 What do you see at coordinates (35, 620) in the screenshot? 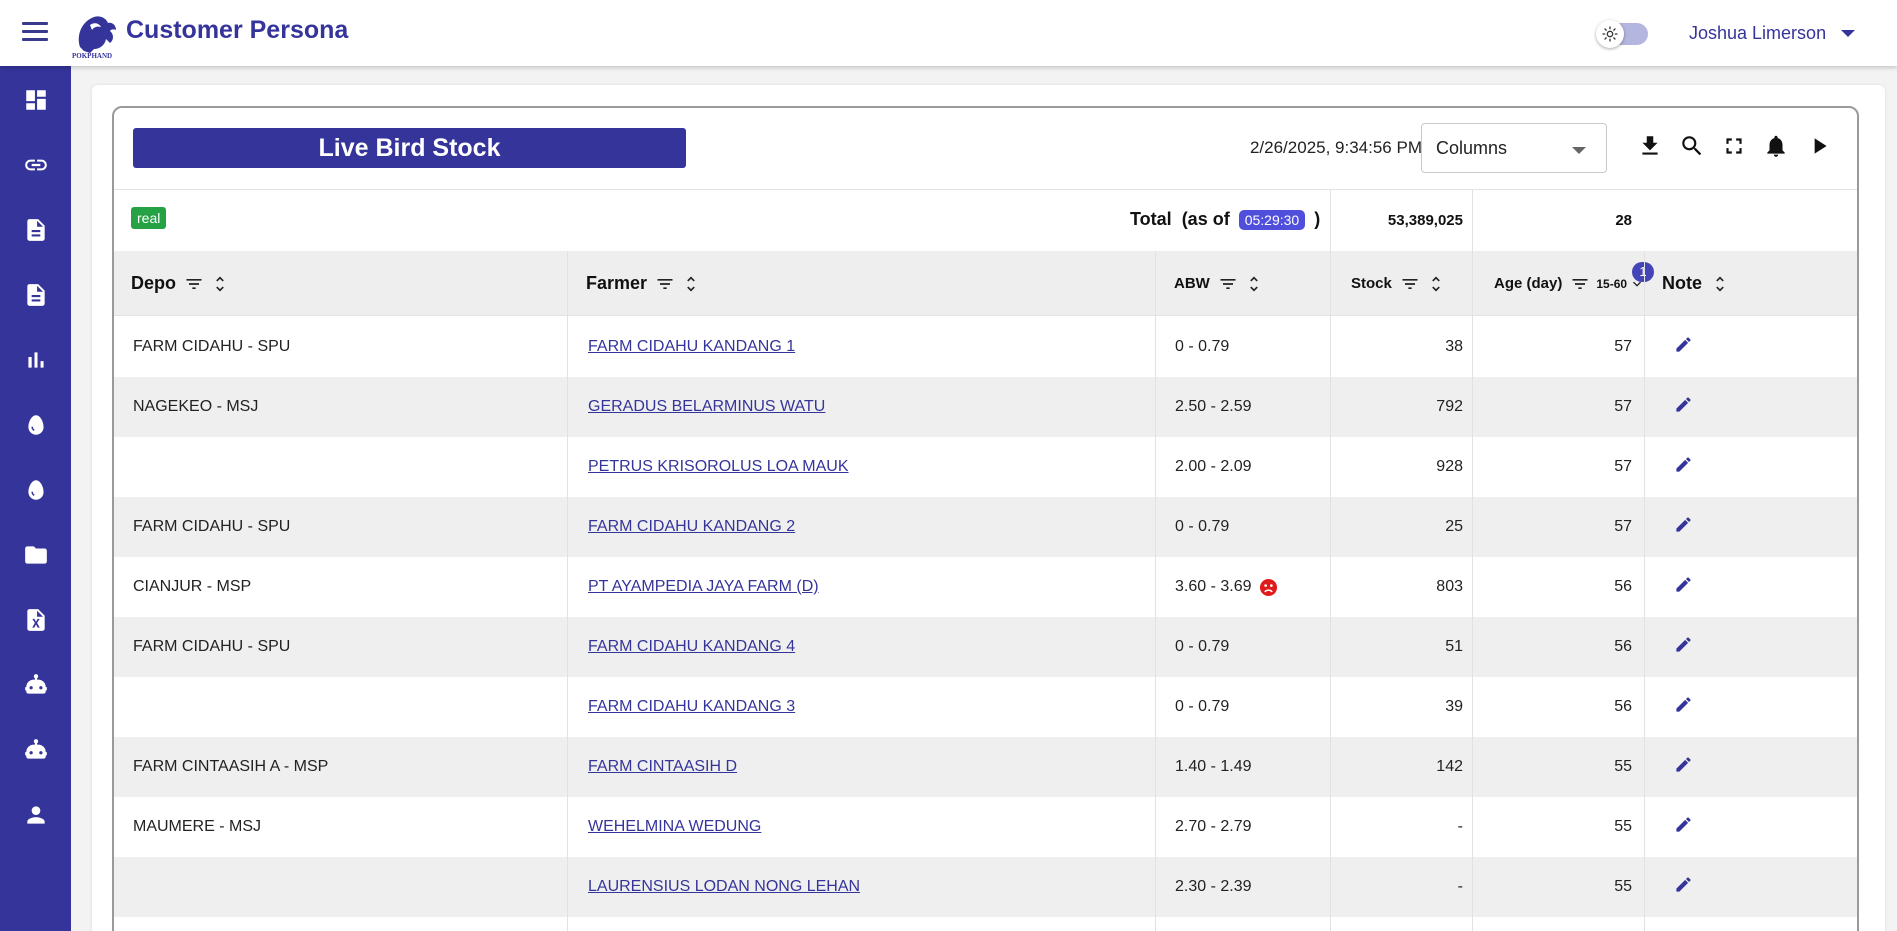
I see `sidebar-item-excel` at bounding box center [35, 620].